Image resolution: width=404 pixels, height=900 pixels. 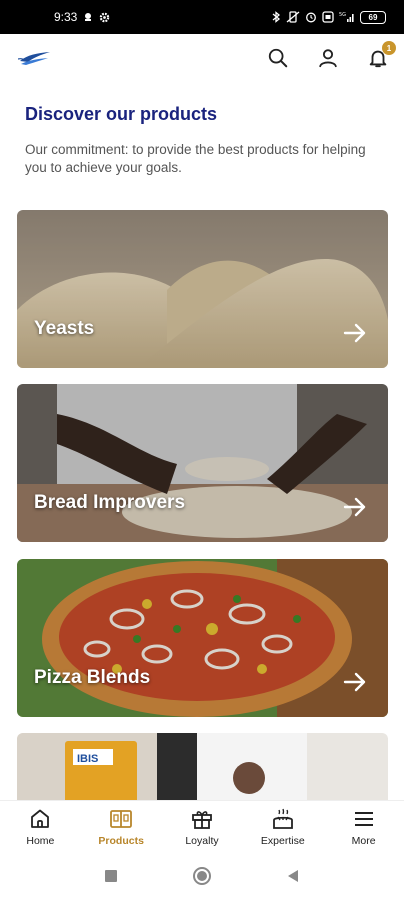 I want to click on home-circle-icon, so click(x=202, y=876).